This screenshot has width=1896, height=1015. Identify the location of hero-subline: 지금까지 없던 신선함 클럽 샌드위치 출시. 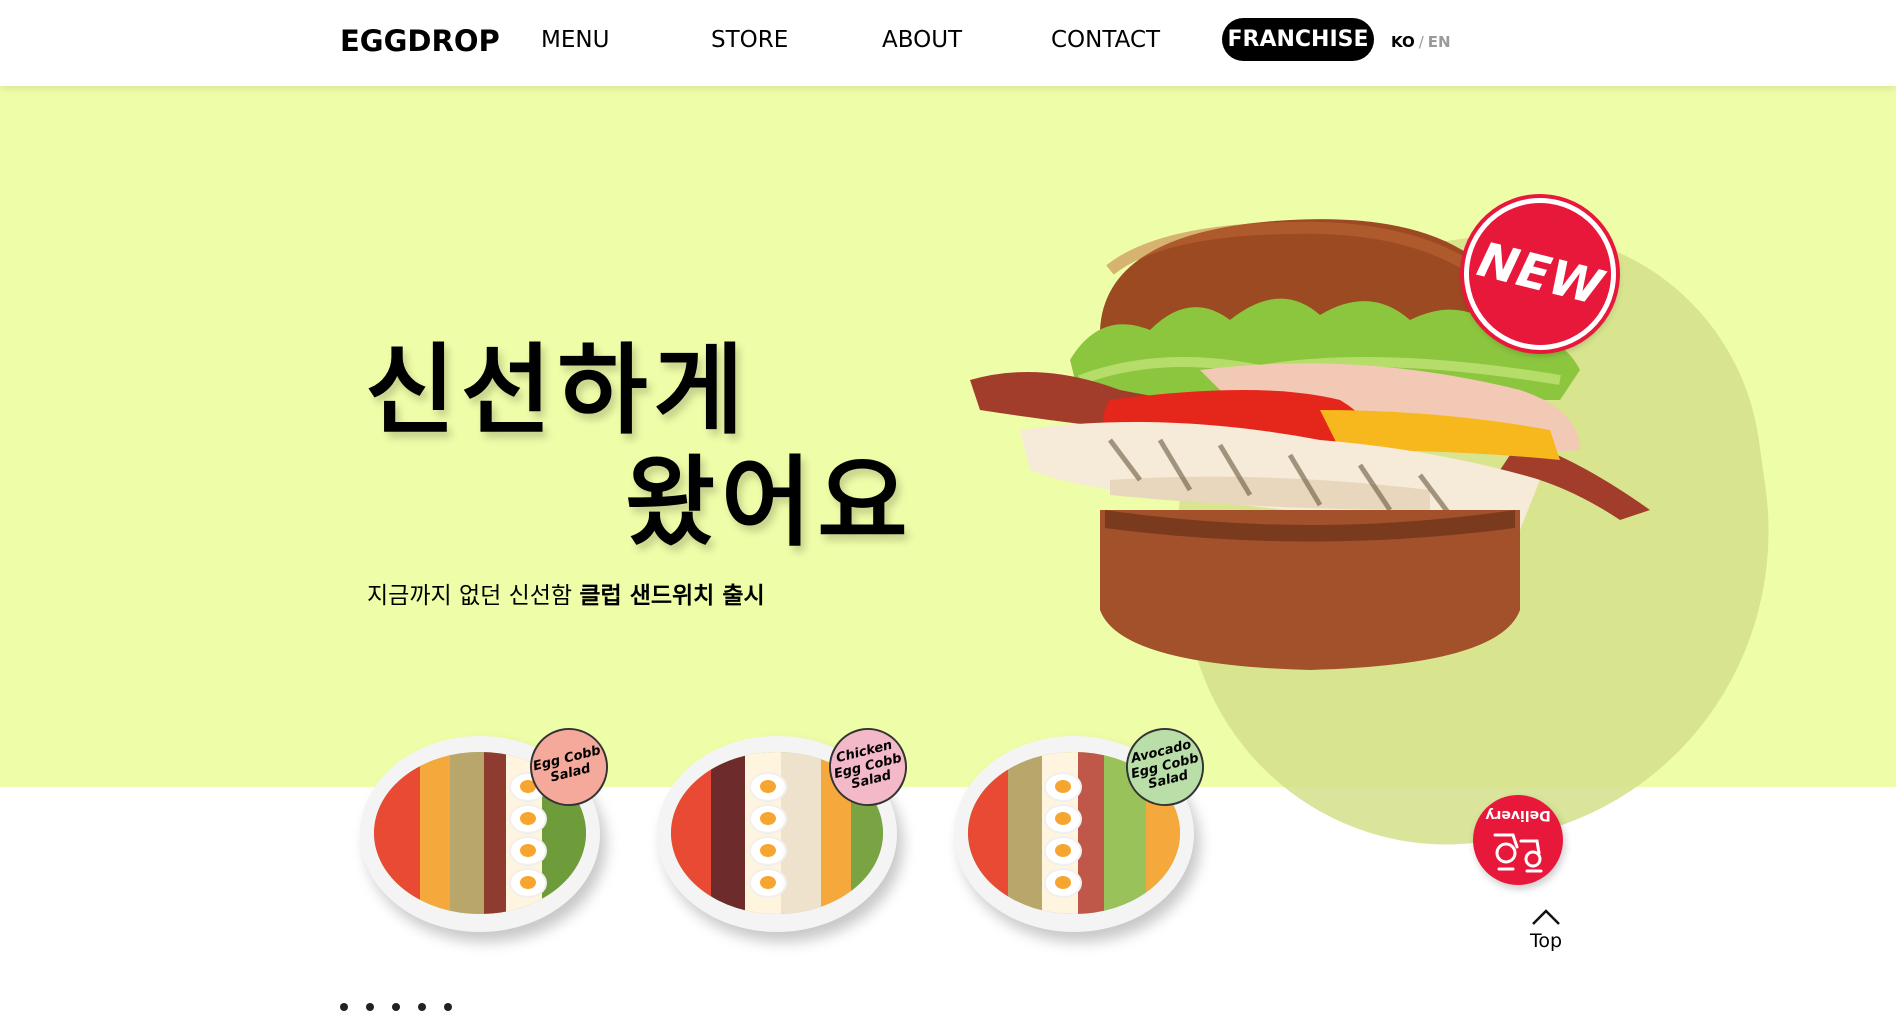
(566, 593).